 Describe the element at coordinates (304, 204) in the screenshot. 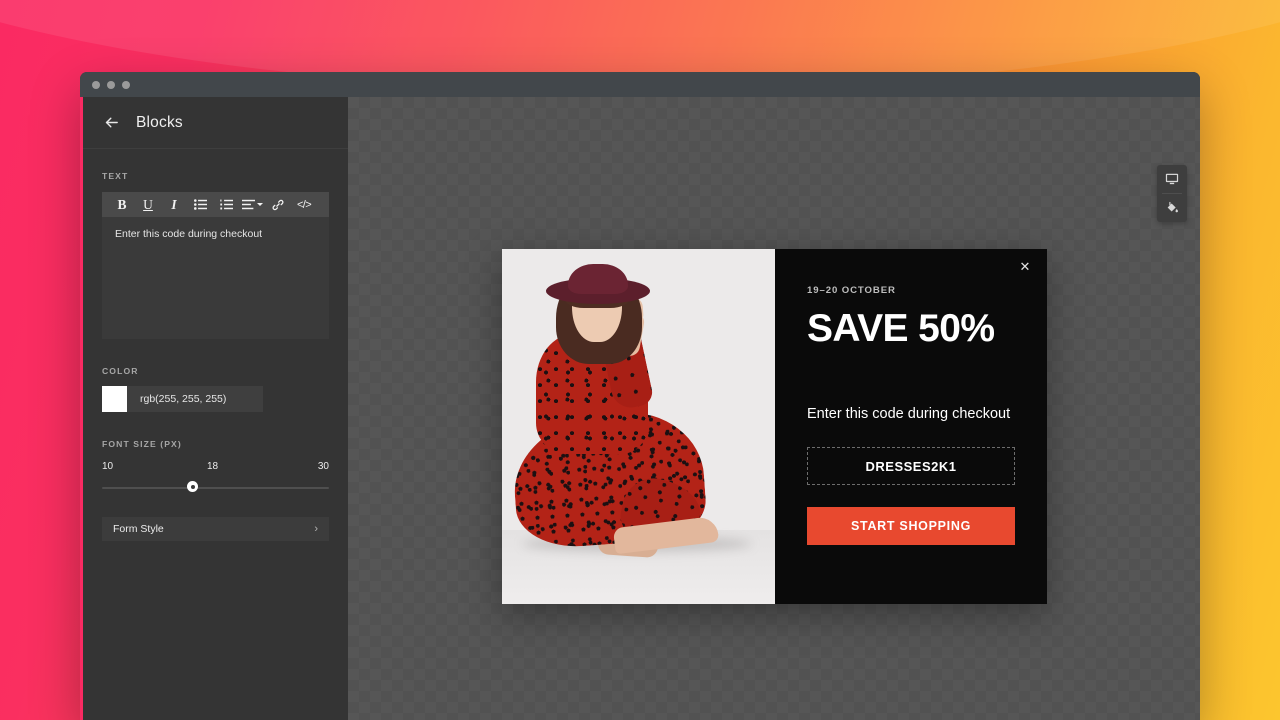

I see `code-icon: </>` at that location.